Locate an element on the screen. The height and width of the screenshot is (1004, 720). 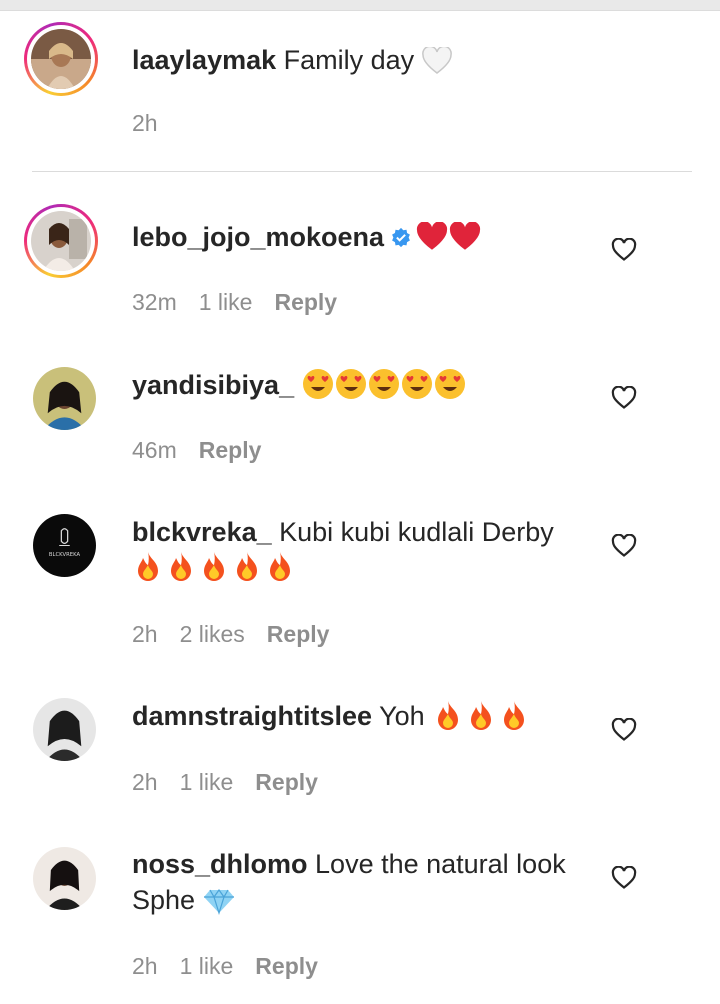
username: blckvreka_ is located at coordinates (202, 532).